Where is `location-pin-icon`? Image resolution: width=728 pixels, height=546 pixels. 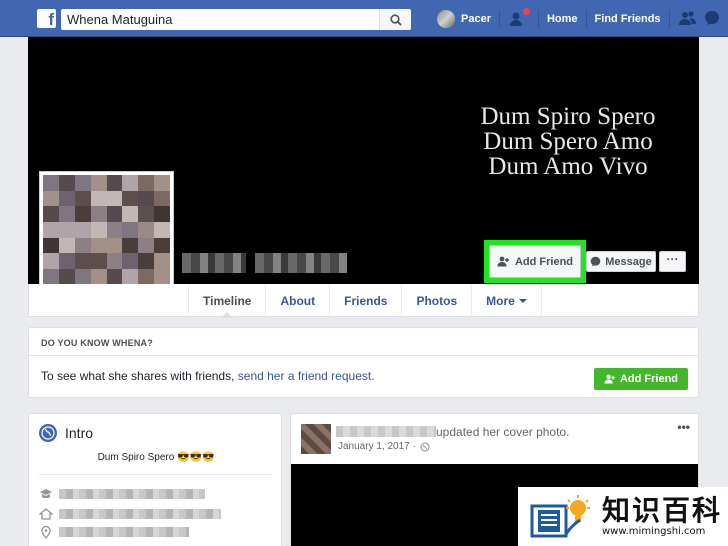
location-pin-icon is located at coordinates (46, 532).